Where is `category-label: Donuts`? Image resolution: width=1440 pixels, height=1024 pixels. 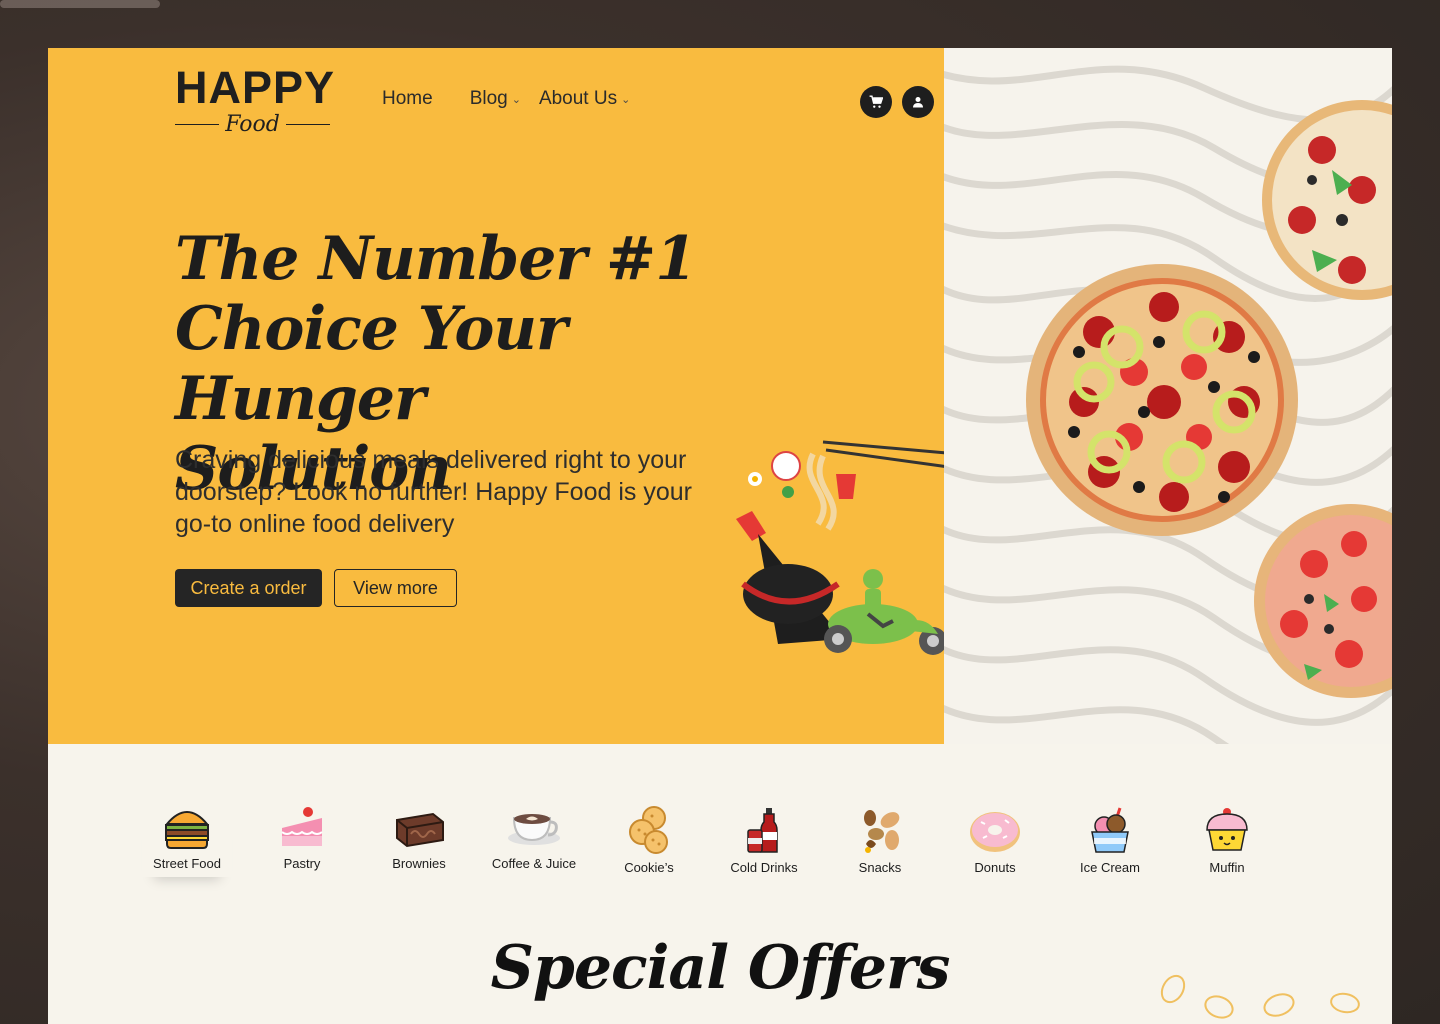
category-label: Donuts is located at coordinates (995, 867).